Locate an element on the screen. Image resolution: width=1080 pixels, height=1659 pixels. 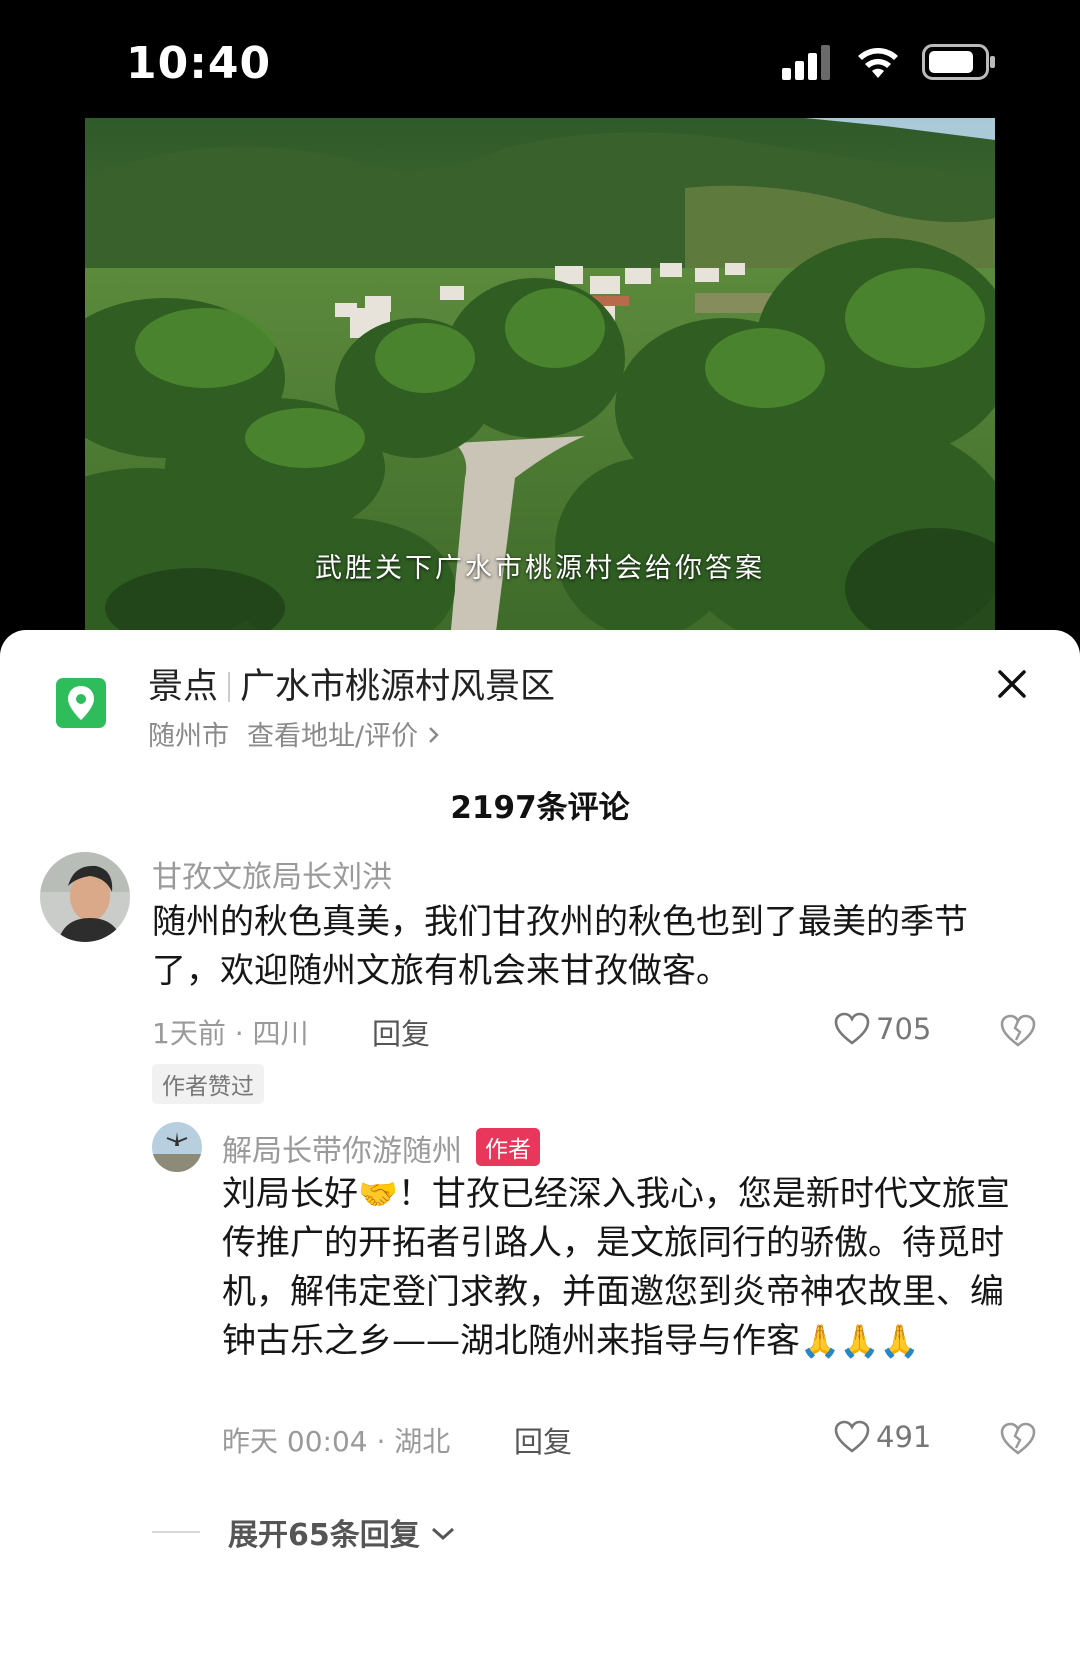
poi-card: 景点 广水市桃源村风景区 随州市 查看地址/评价 is located at coordinates (540, 695).